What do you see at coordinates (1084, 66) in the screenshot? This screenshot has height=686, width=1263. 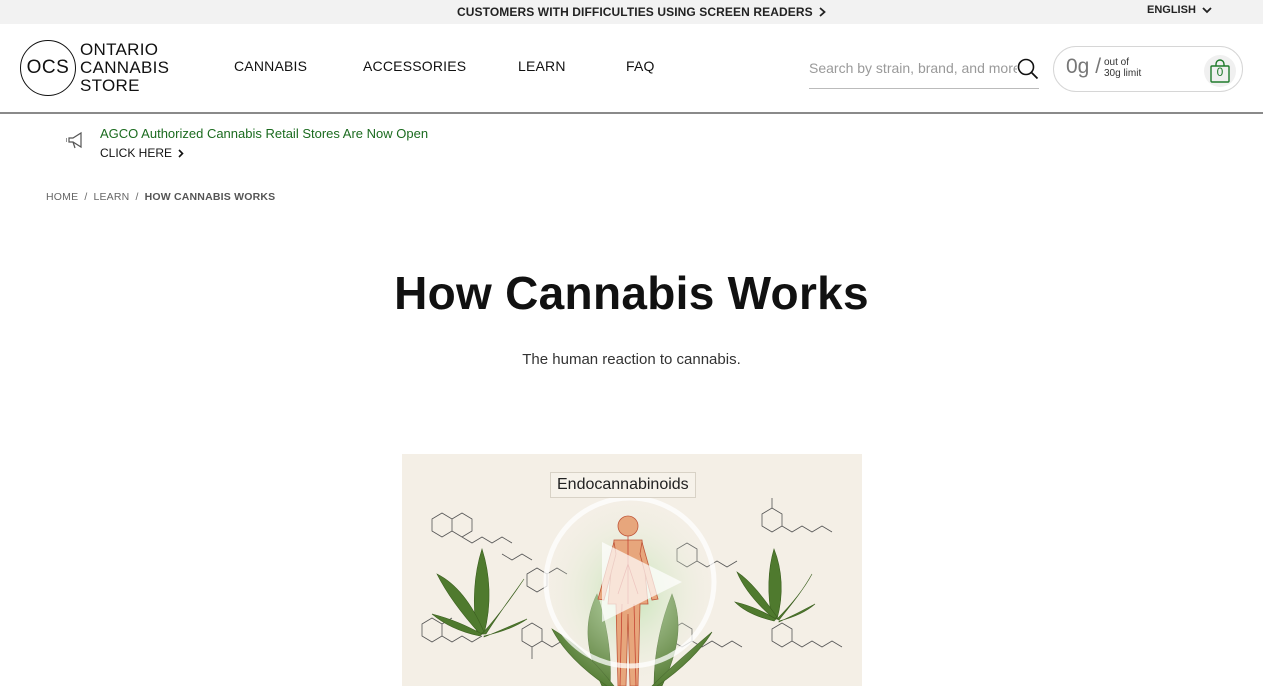 I see `limit-amount: 0g /` at bounding box center [1084, 66].